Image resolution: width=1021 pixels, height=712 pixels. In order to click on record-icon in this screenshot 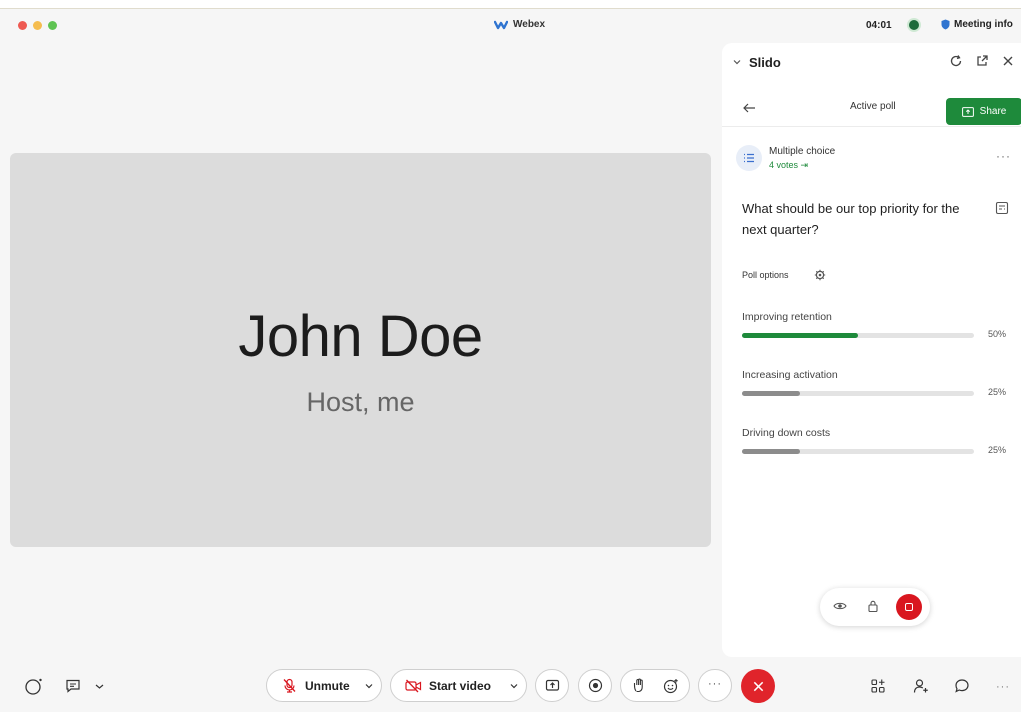, I will do `click(595, 685)`.